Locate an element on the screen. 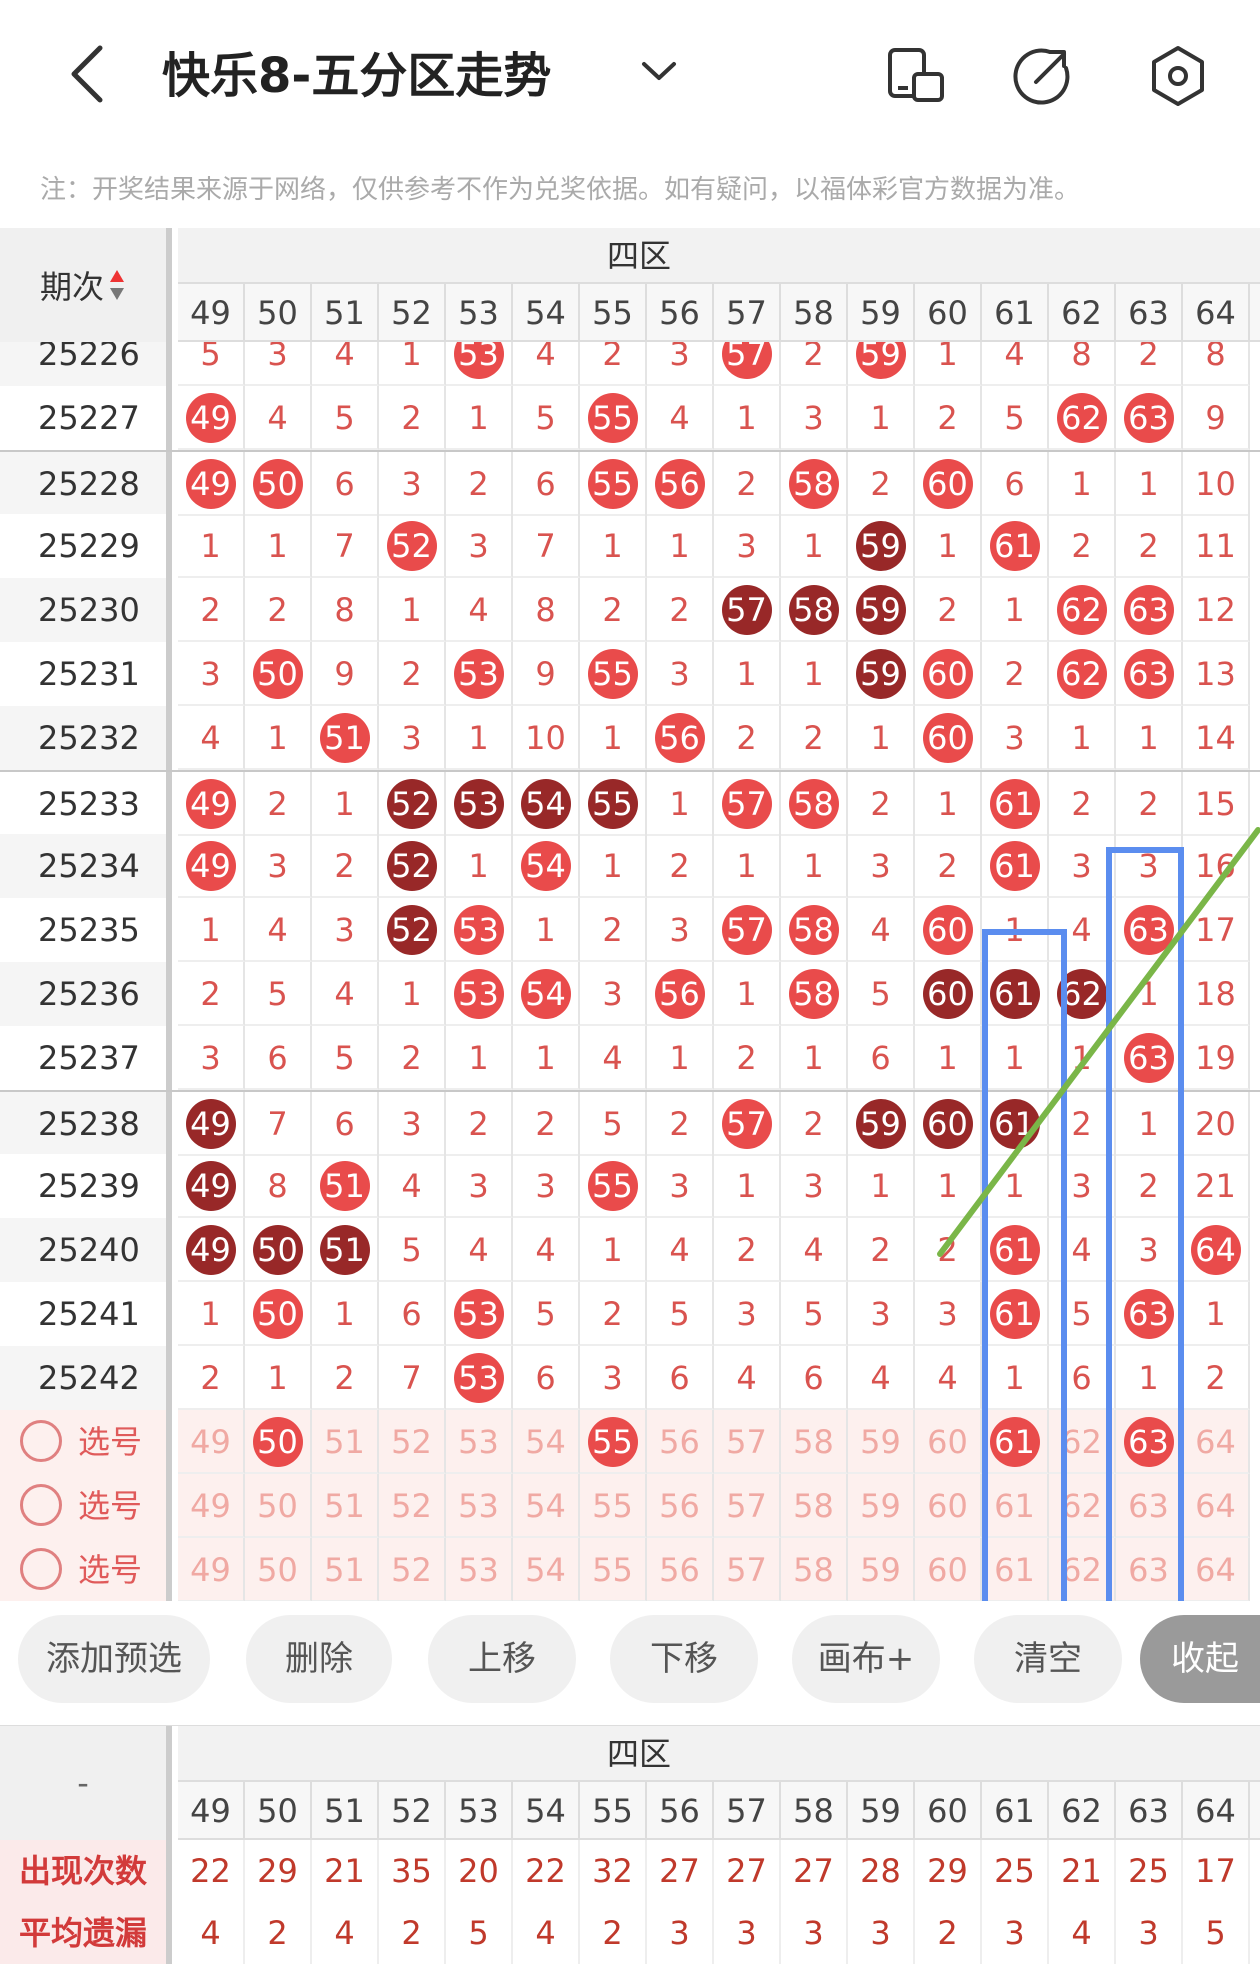  toolbar-button: 下移 is located at coordinates (684, 1659).